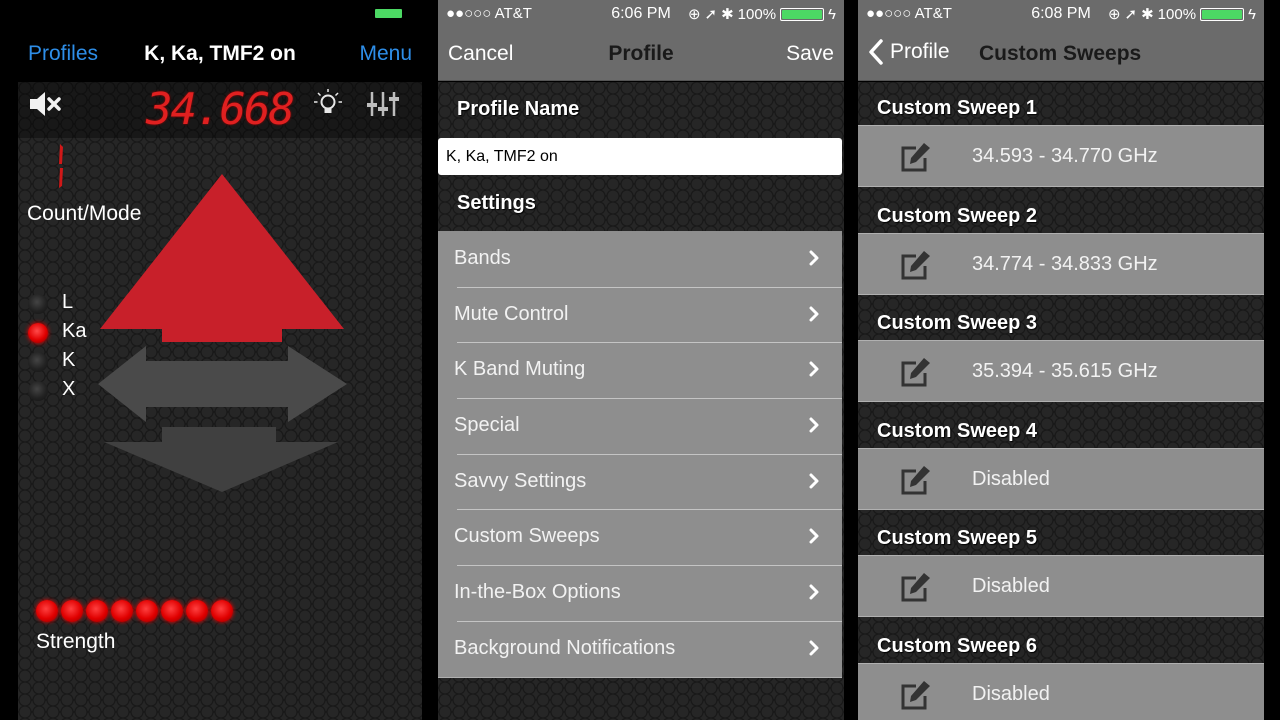  I want to click on settings-item-label: Savvy Settings, so click(520, 480).